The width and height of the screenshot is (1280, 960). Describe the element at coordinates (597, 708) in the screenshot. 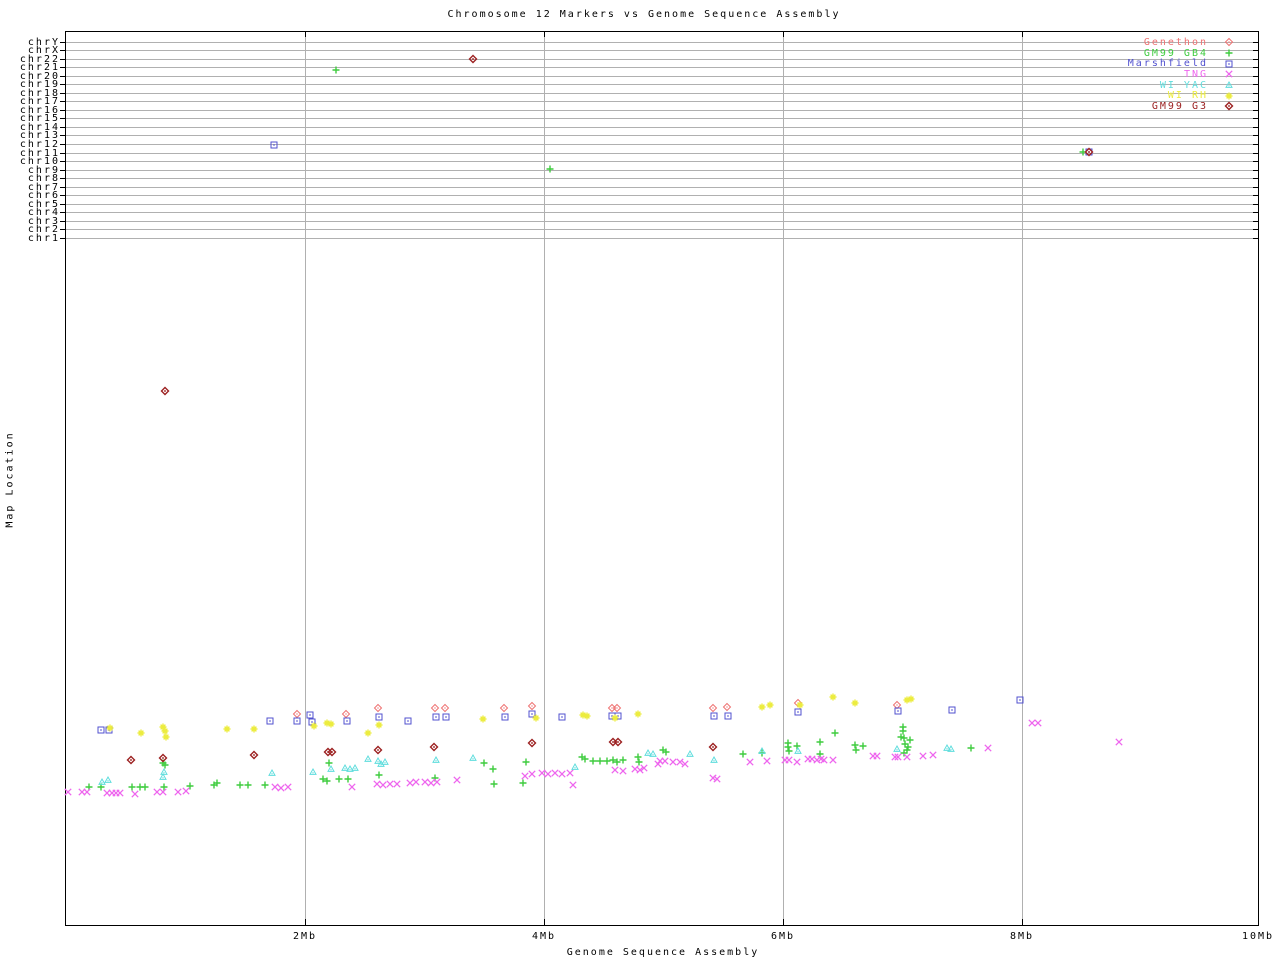

I see `series-genethon` at that location.